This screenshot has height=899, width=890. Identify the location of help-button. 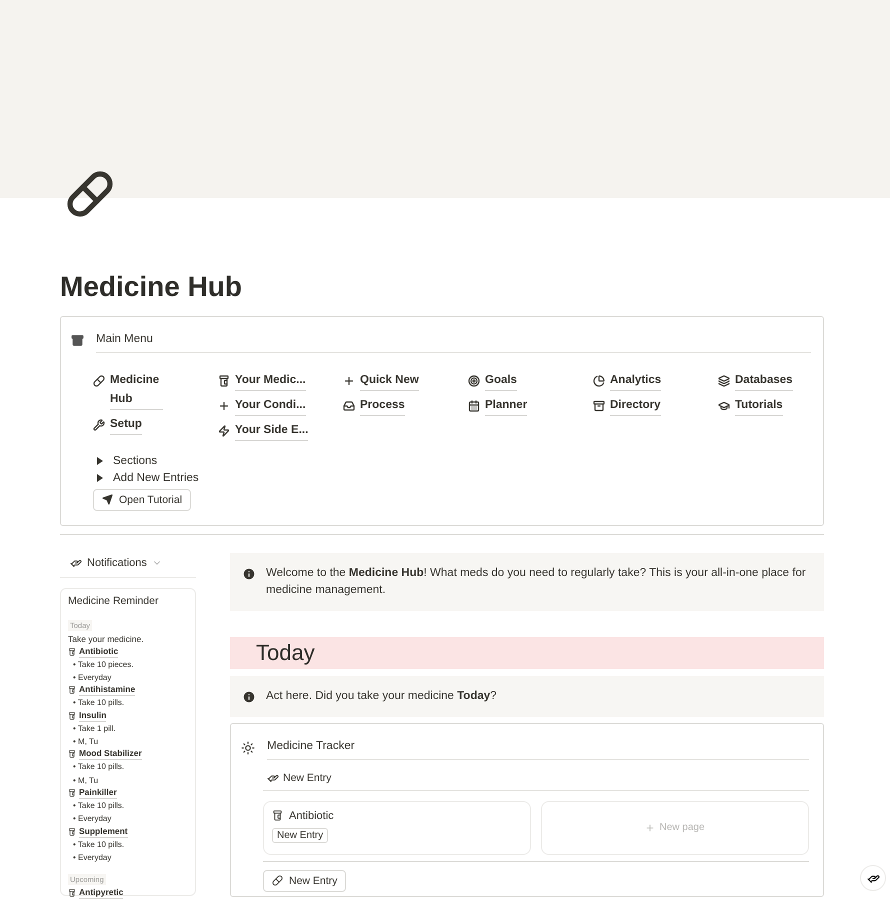
(873, 878).